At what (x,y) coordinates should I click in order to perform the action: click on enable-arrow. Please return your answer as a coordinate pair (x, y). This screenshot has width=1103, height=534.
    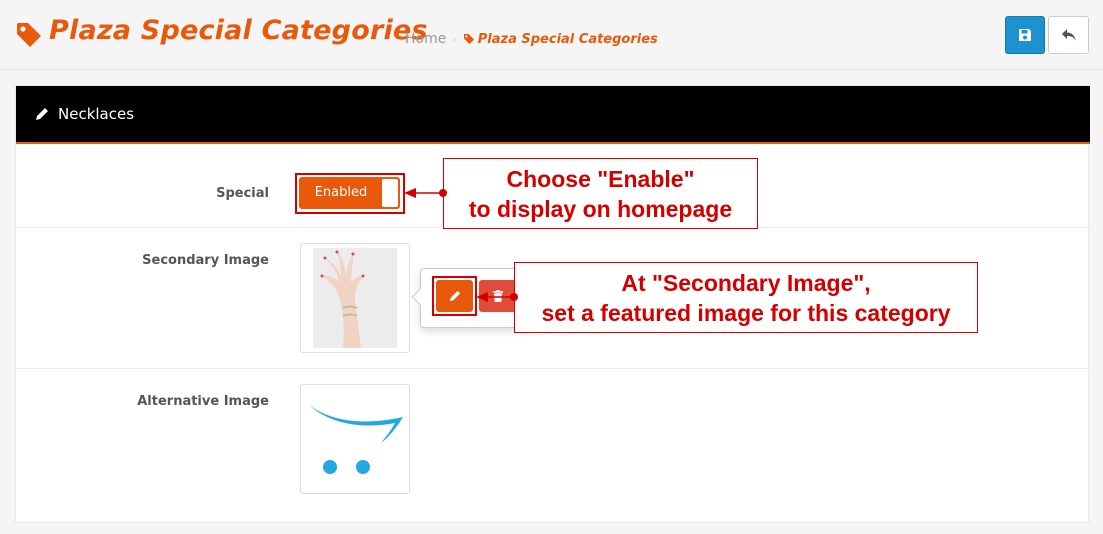
    Looking at the image, I should click on (425, 193).